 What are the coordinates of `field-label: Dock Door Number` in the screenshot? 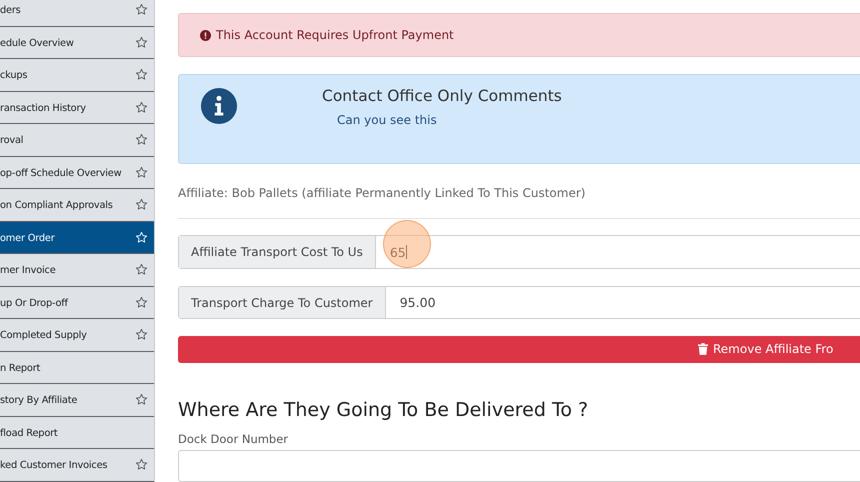 It's located at (234, 439).